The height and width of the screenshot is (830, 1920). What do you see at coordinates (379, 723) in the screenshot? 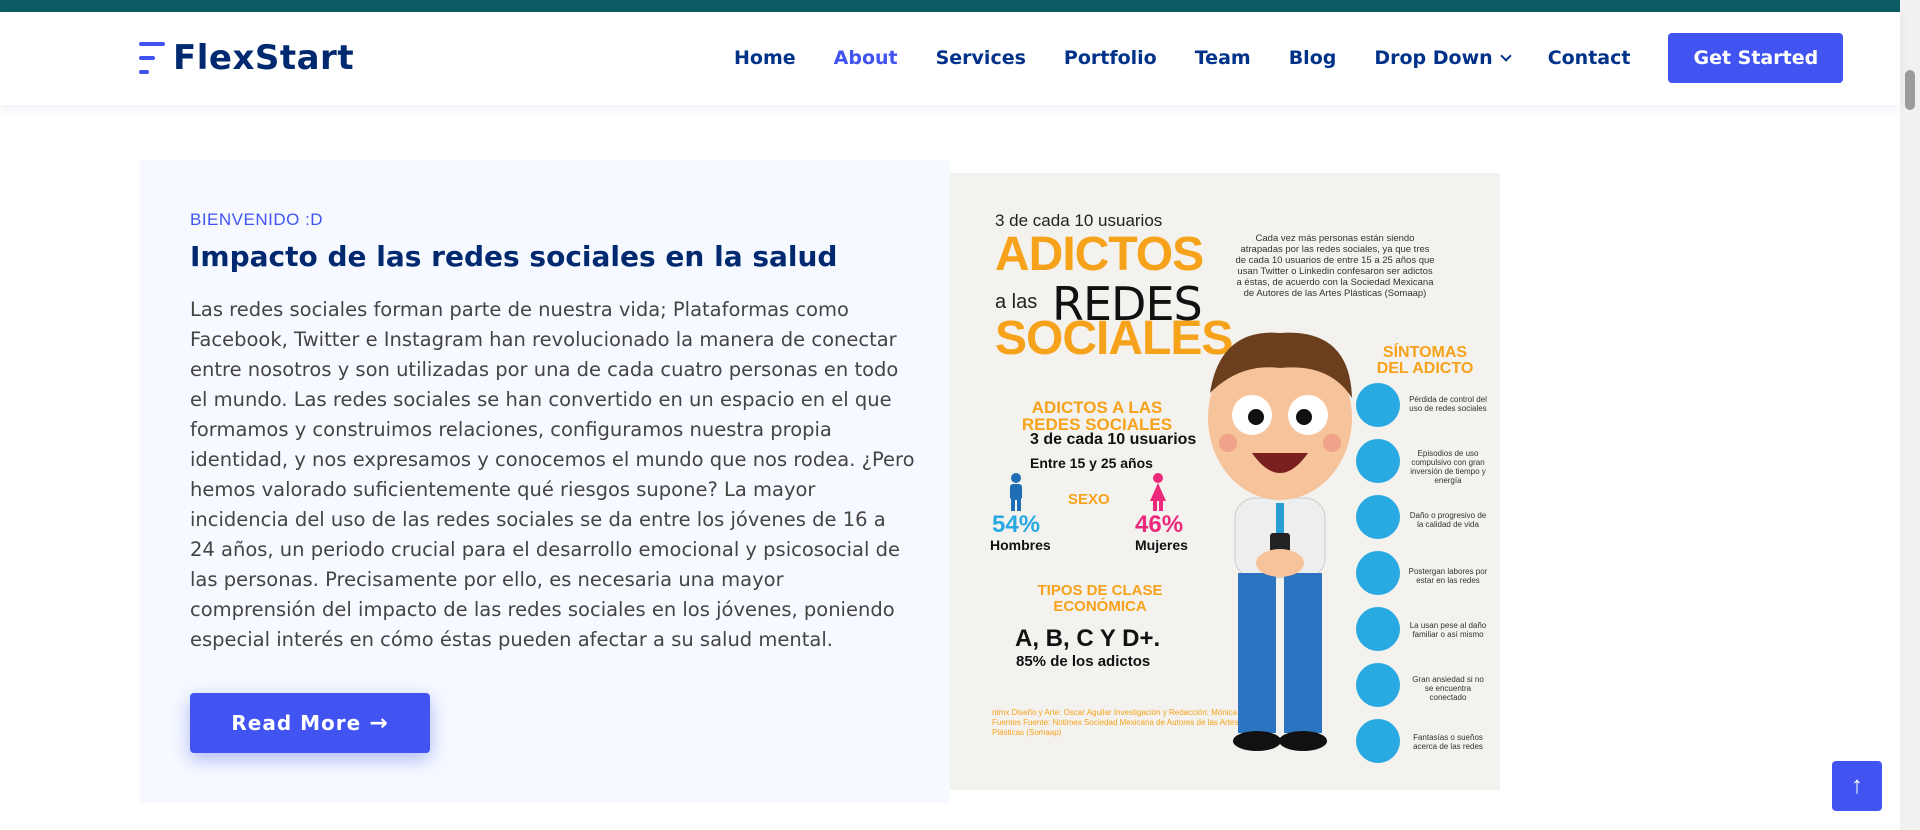
I see `arrow-right-icon: →` at bounding box center [379, 723].